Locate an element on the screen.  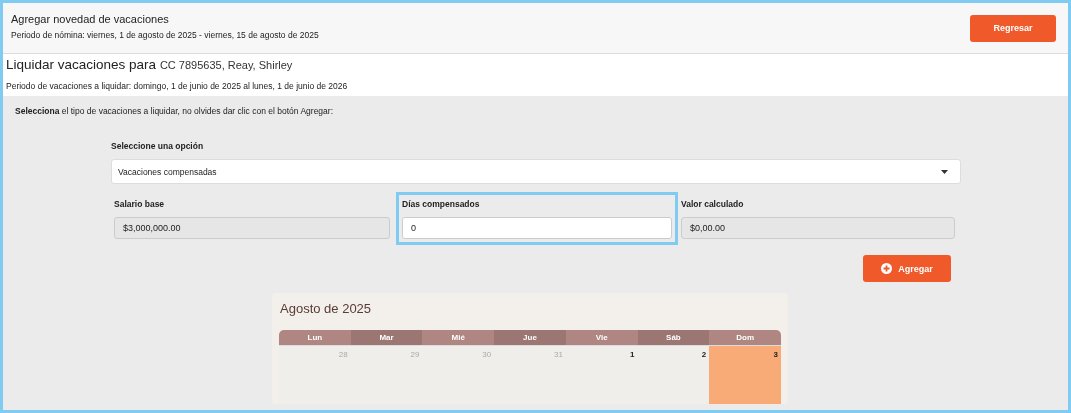
input-field: 0 is located at coordinates (537, 228).